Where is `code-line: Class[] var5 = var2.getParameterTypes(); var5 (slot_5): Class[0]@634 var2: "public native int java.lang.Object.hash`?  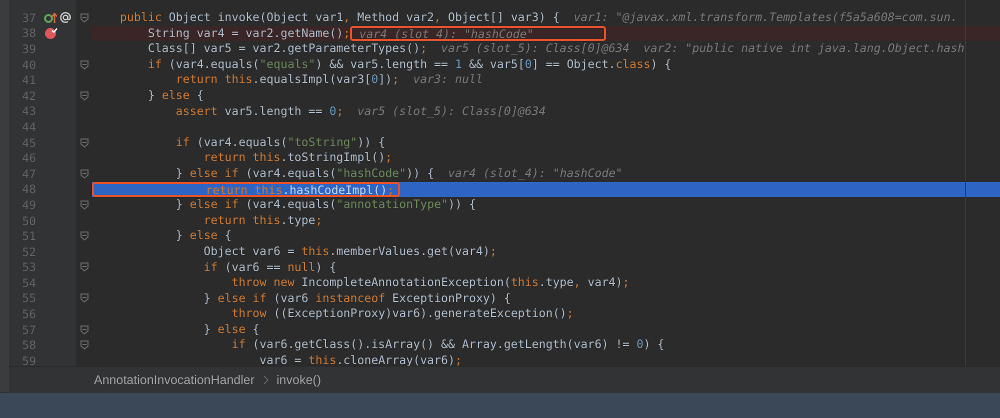
code-line: Class[] var5 = var2.getParameterTypes(); var5 (slot_5): Class[0]@634 var2: "public native int java.lang.Object.hash is located at coordinates (556, 49).